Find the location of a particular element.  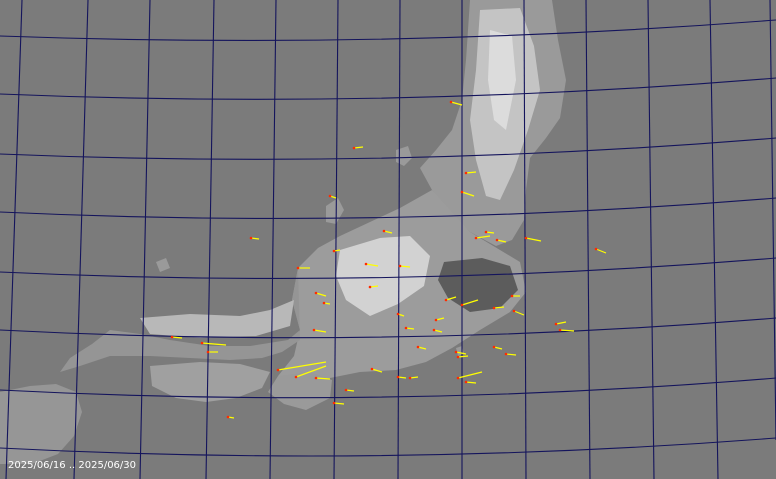

date-range-label: 2025/06/16 .. 2025/06/30 is located at coordinates (72, 465).